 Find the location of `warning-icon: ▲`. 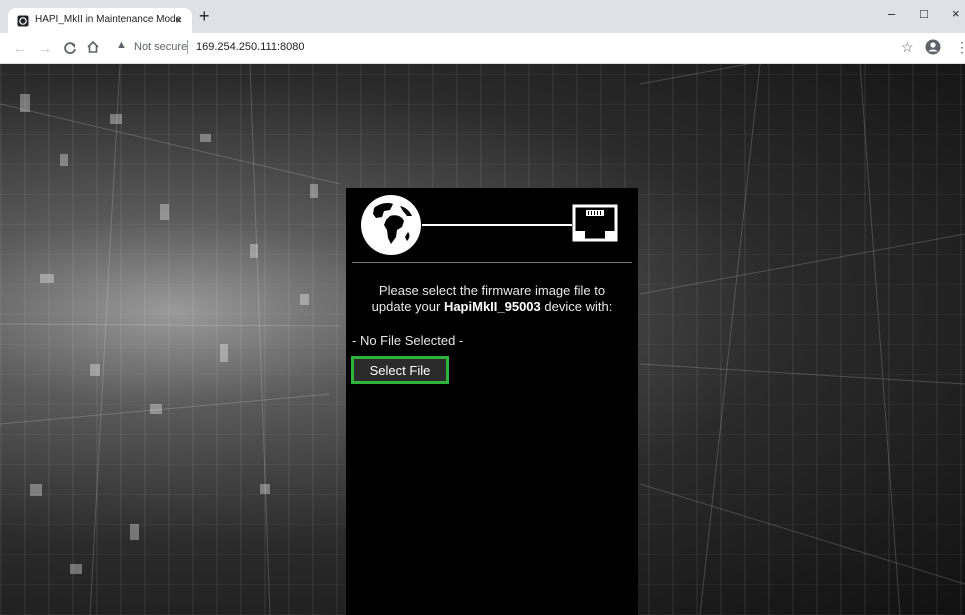

warning-icon: ▲ is located at coordinates (121, 45).